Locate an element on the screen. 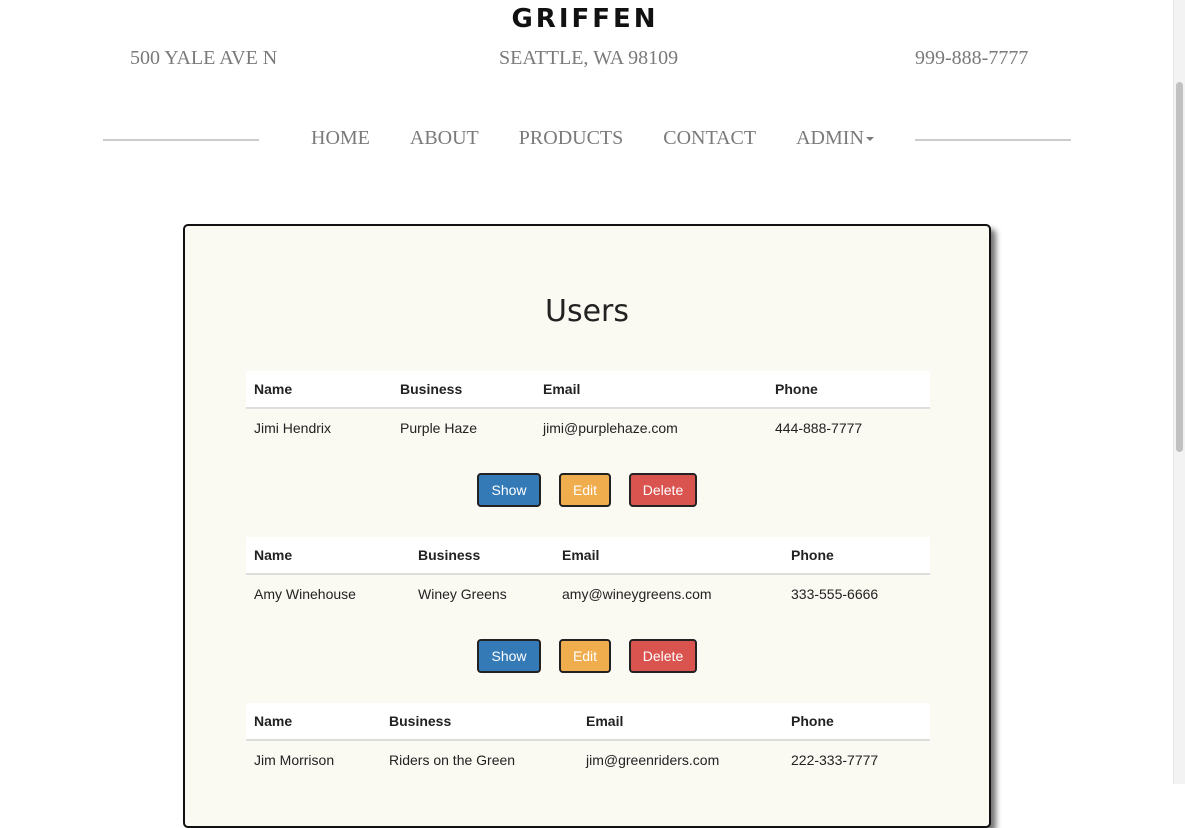 The image size is (1185, 828). main-nav: HOME ABOUT PRODUCTS CONTACT ADMIN is located at coordinates (592, 138).